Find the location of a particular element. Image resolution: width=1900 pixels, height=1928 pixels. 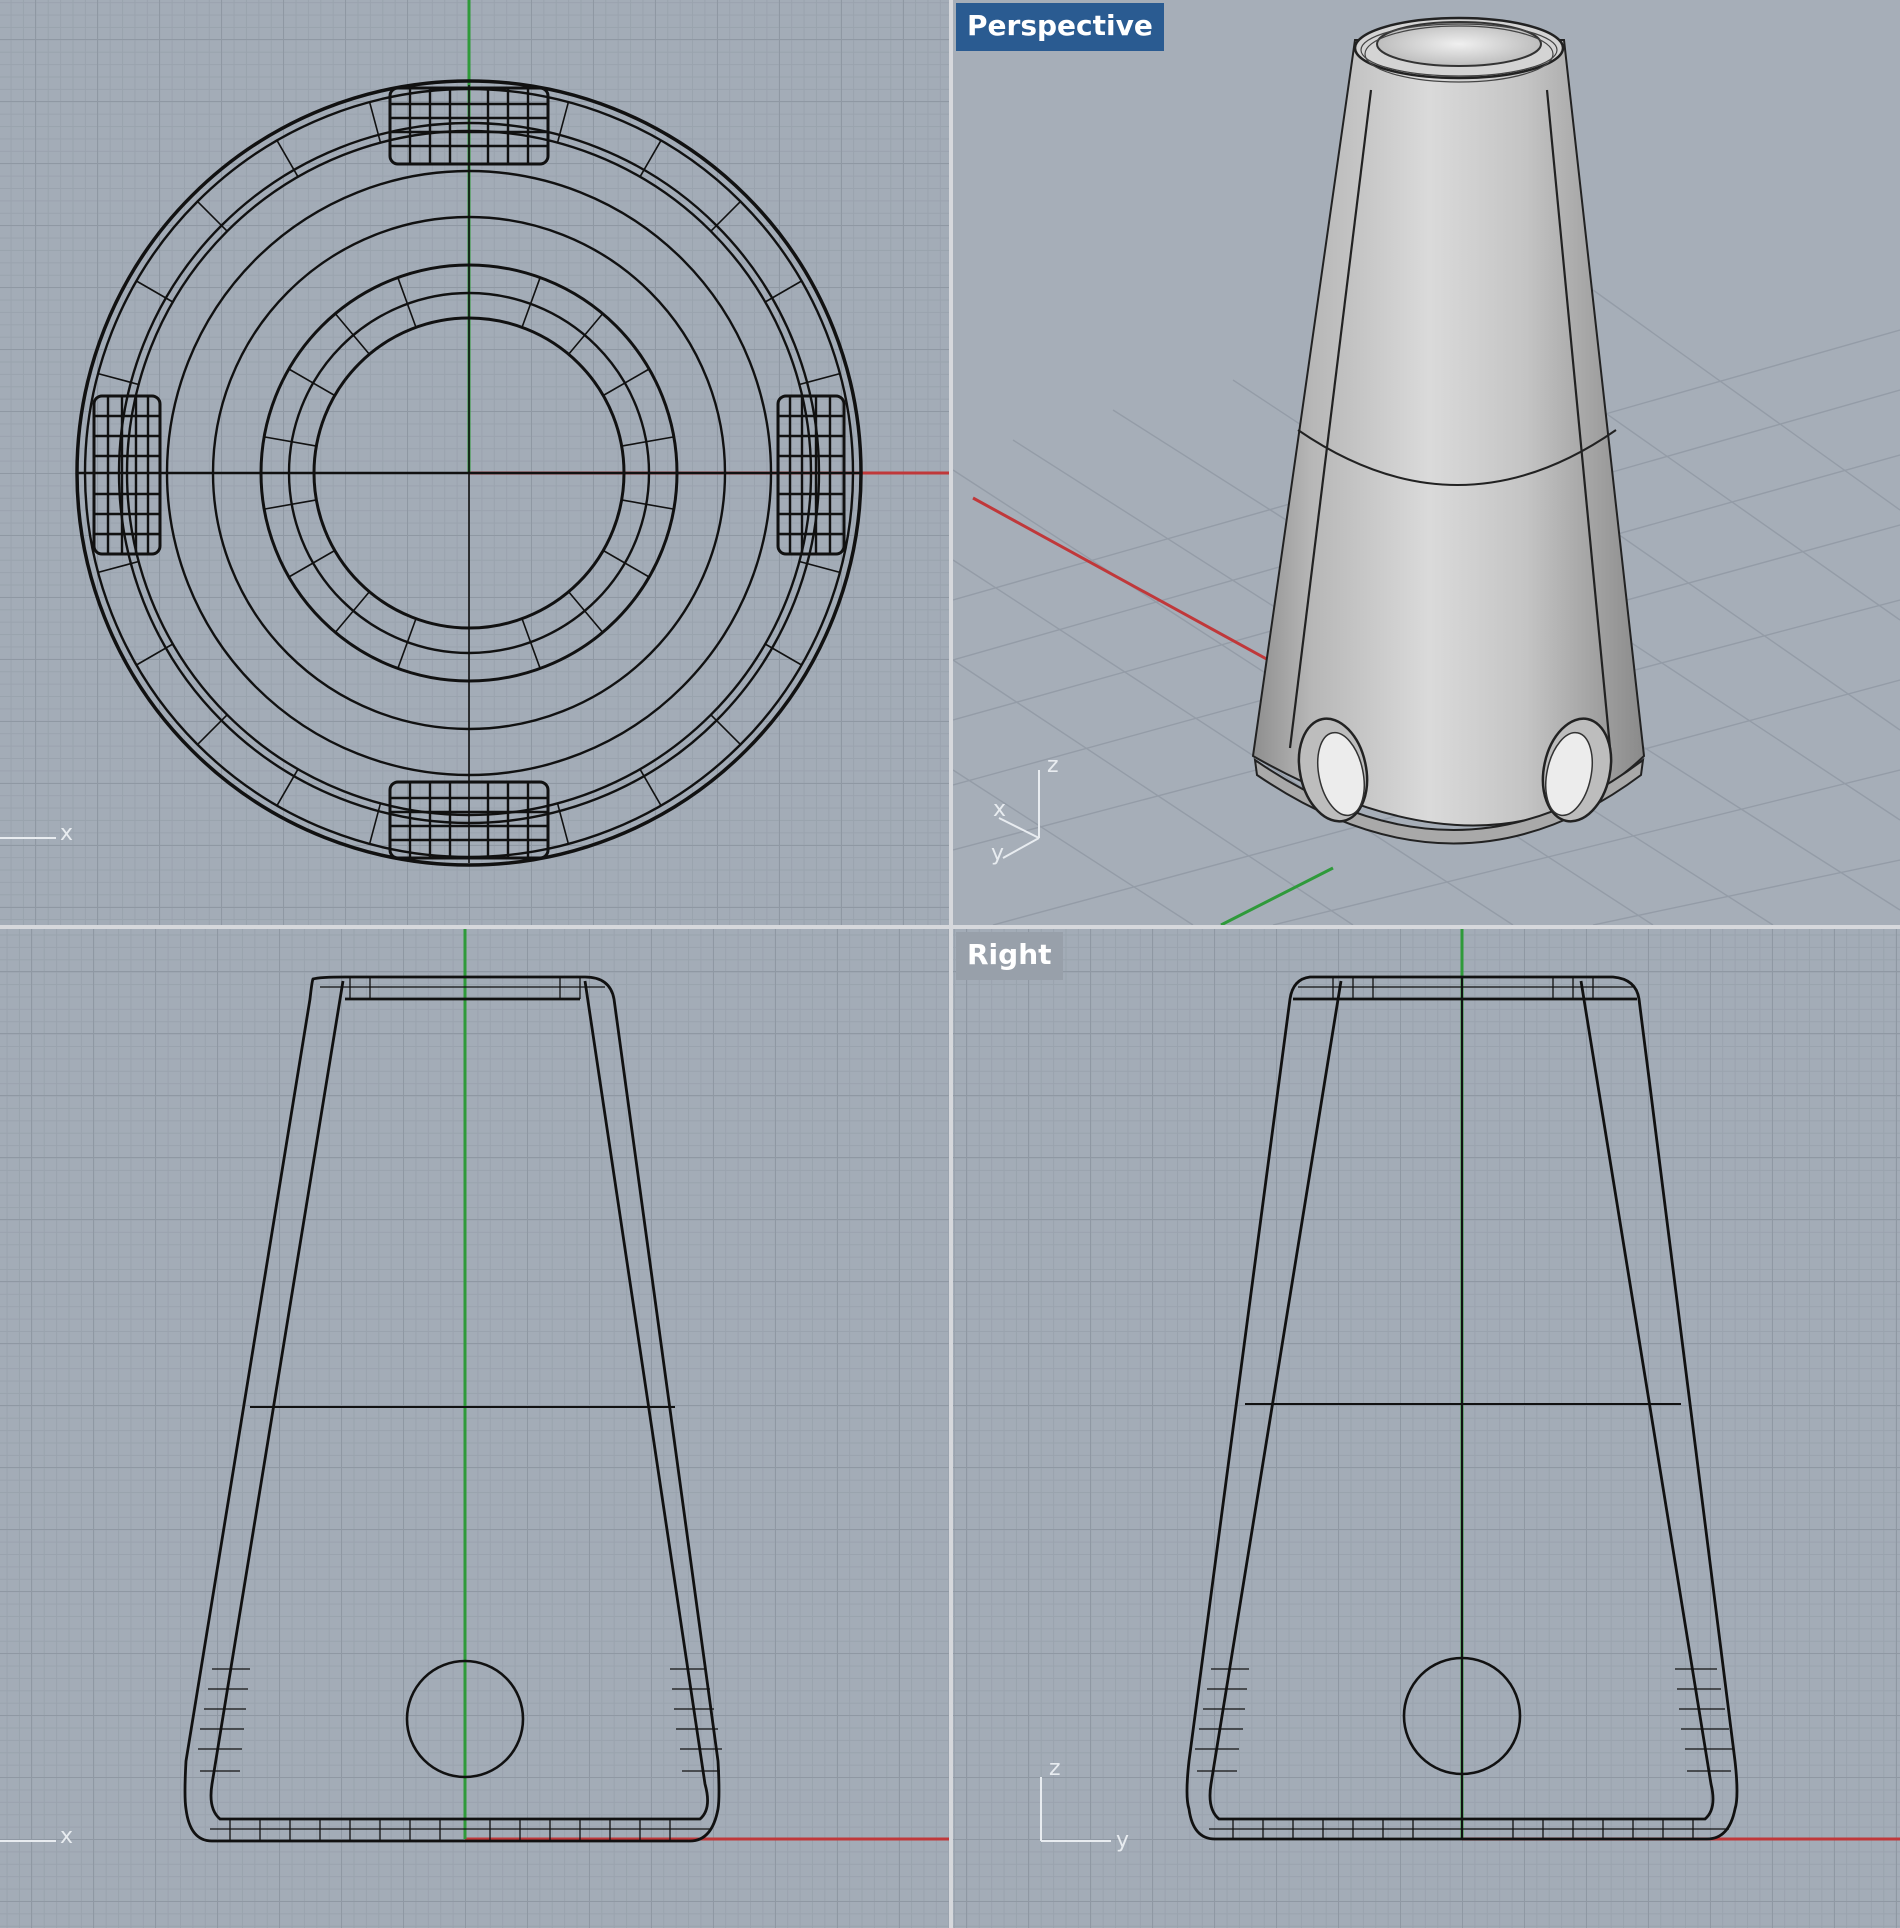

right-axis-z-label: z is located at coordinates (1055, 1768).